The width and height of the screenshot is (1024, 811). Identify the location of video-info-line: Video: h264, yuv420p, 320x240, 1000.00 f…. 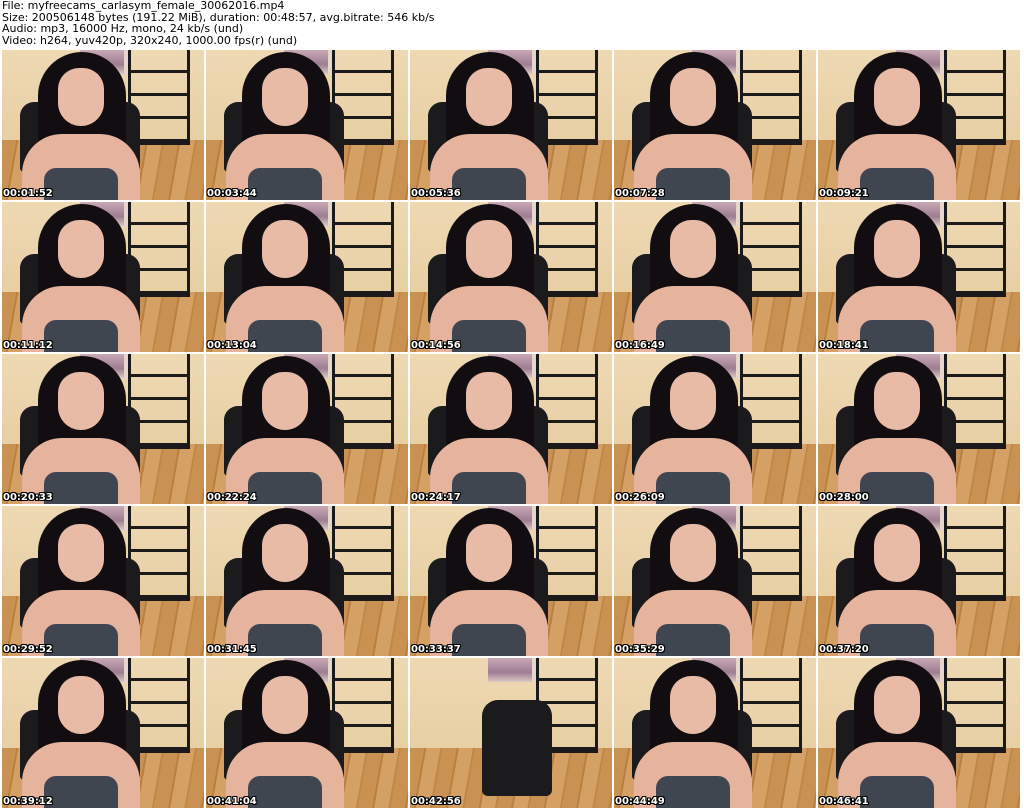
(150, 40).